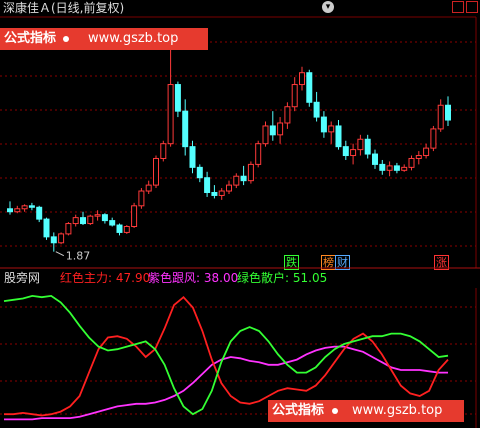 The height and width of the screenshot is (428, 480). Describe the element at coordinates (335, 411) in the screenshot. I see `dot-icon` at that location.